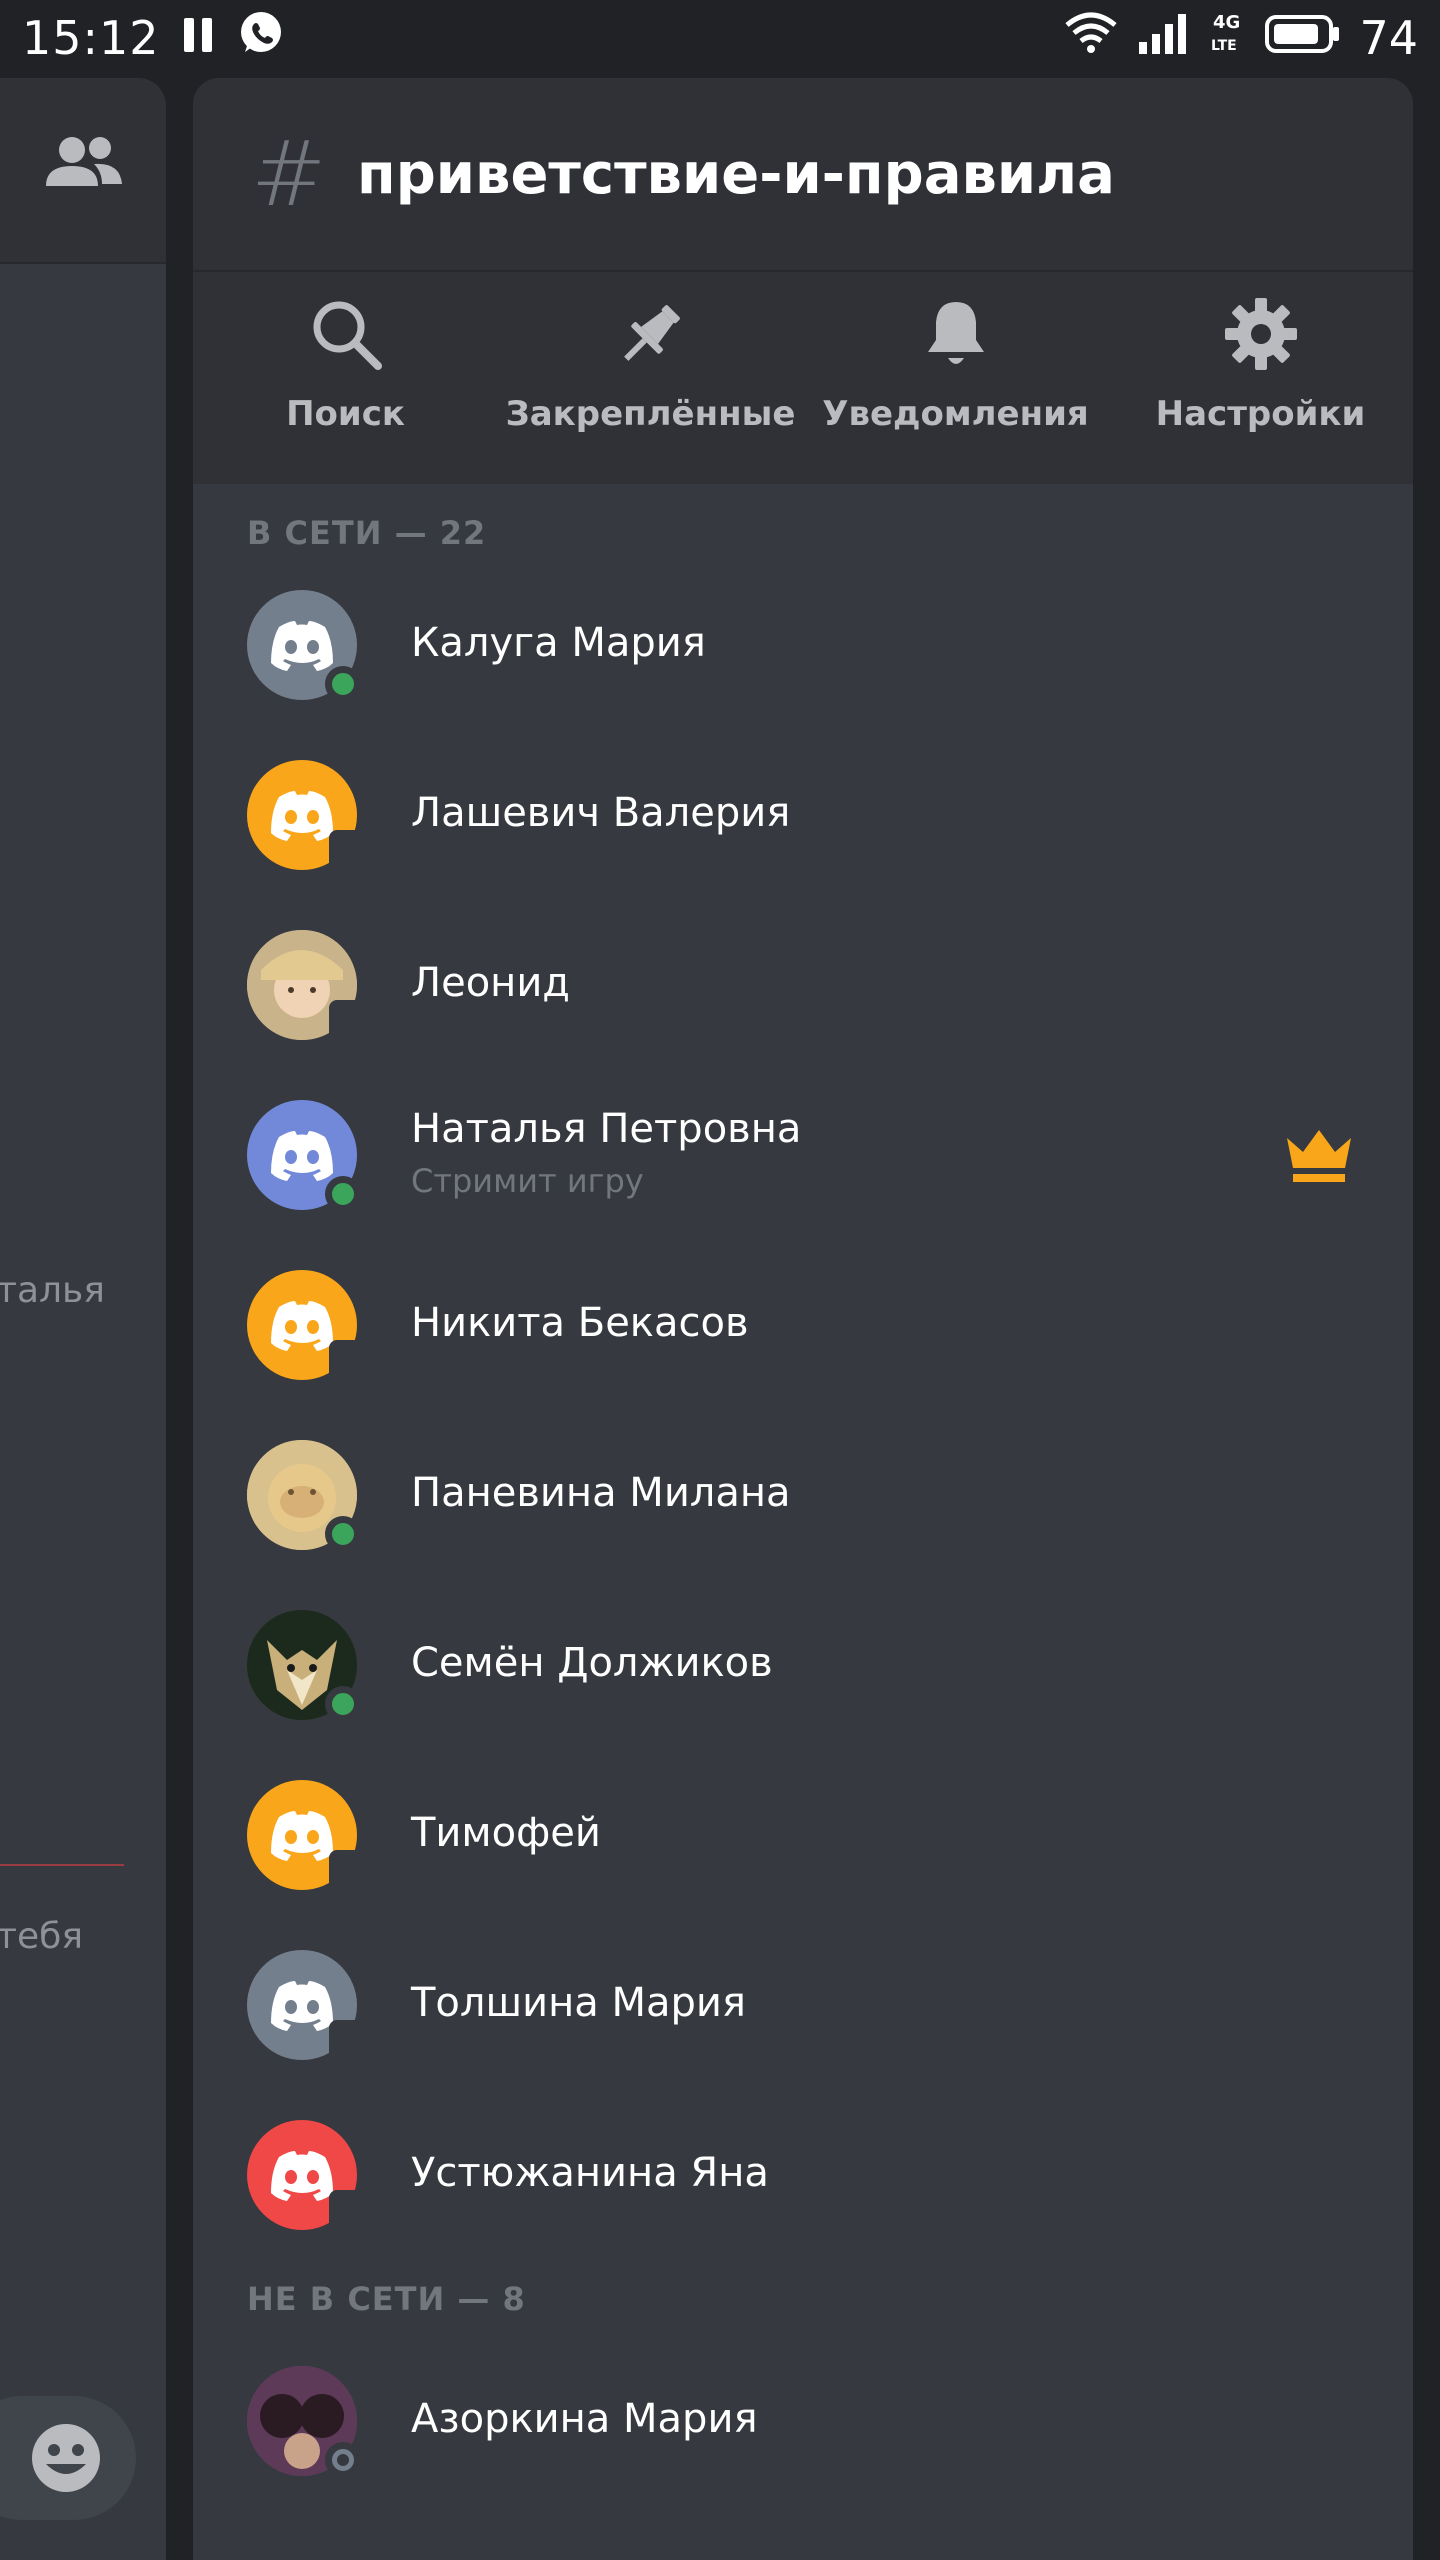 This screenshot has width=1440, height=2560. What do you see at coordinates (955, 389) in the screenshot?
I see `notifications-button: Уведомления` at bounding box center [955, 389].